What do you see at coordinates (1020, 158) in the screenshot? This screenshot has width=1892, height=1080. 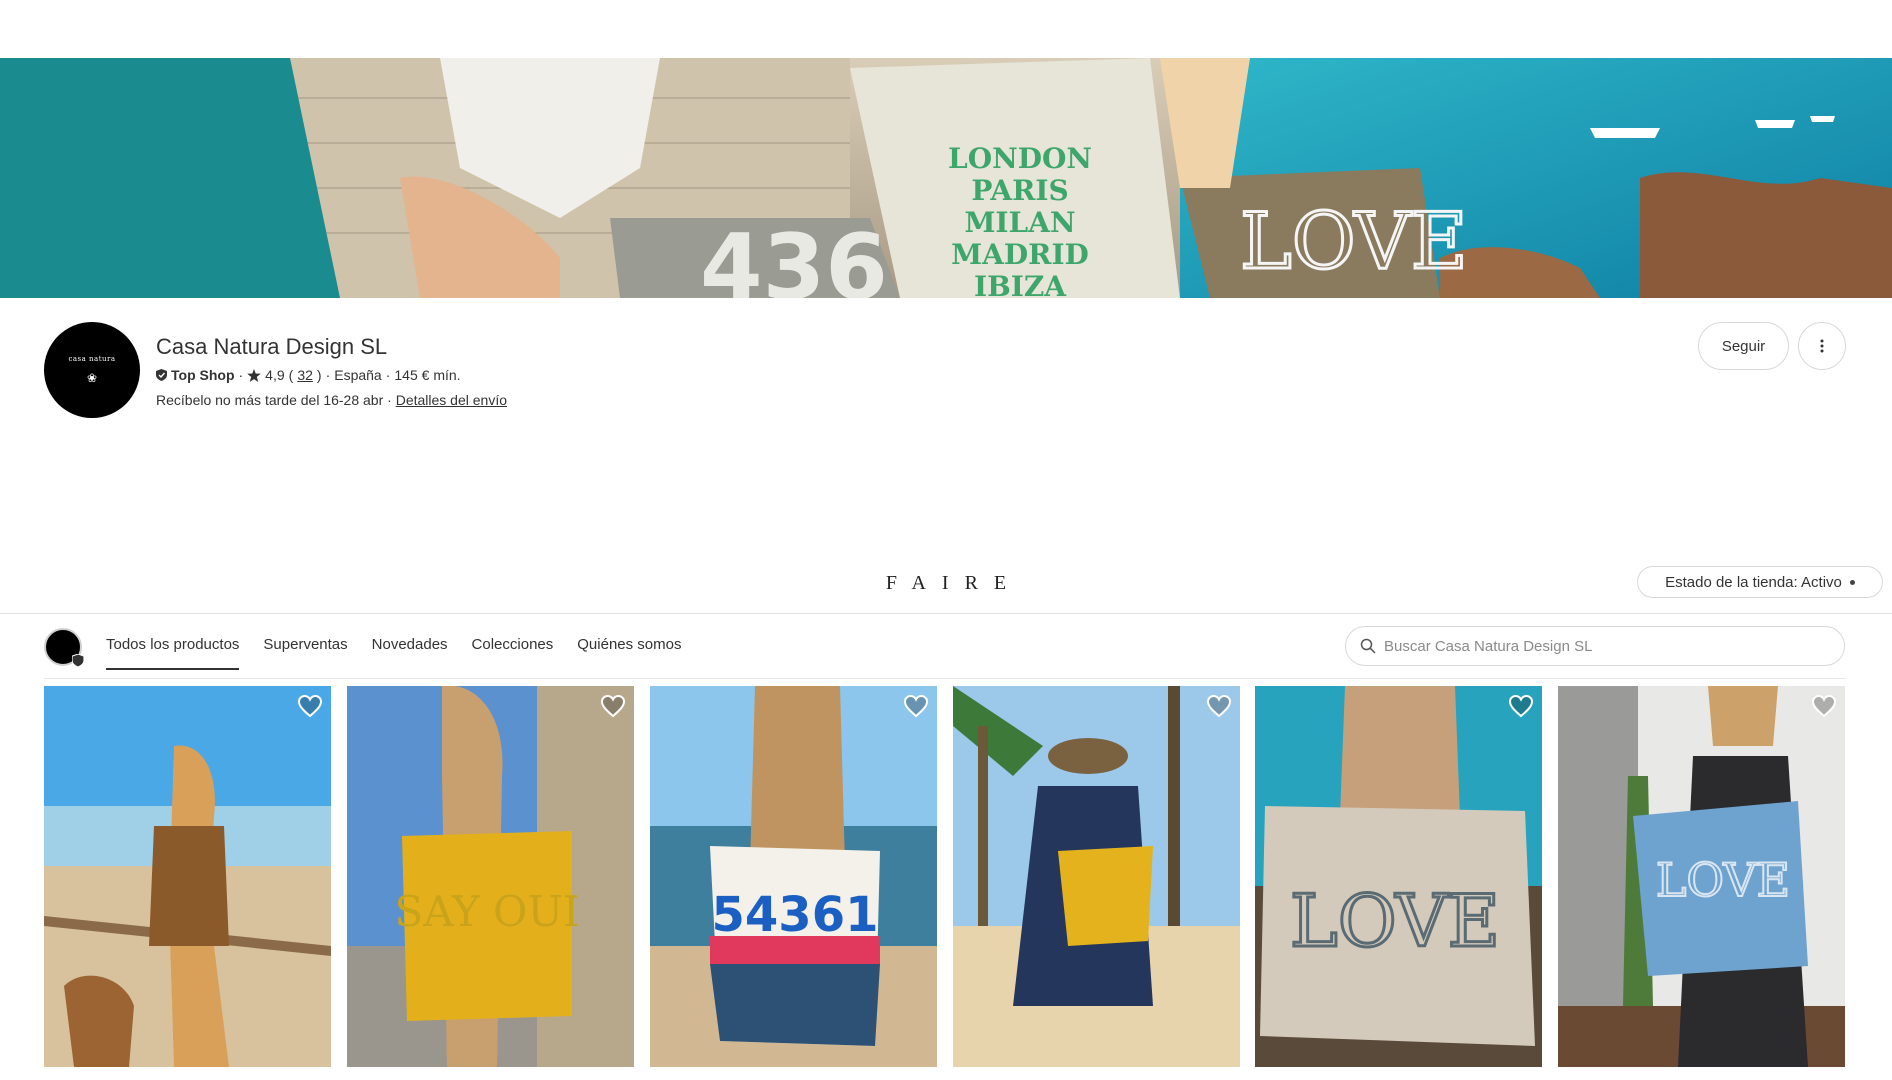 I see `svg-text: LONDON` at bounding box center [1020, 158].